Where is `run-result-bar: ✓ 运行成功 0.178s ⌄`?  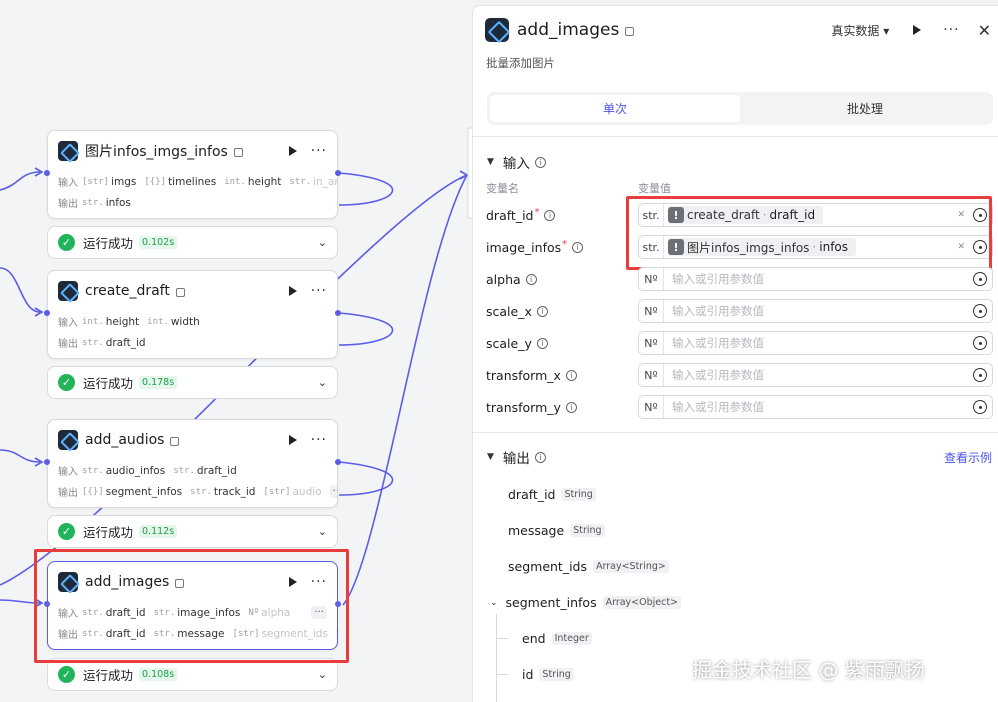
run-result-bar: ✓ 运行成功 0.178s ⌄ is located at coordinates (192, 382).